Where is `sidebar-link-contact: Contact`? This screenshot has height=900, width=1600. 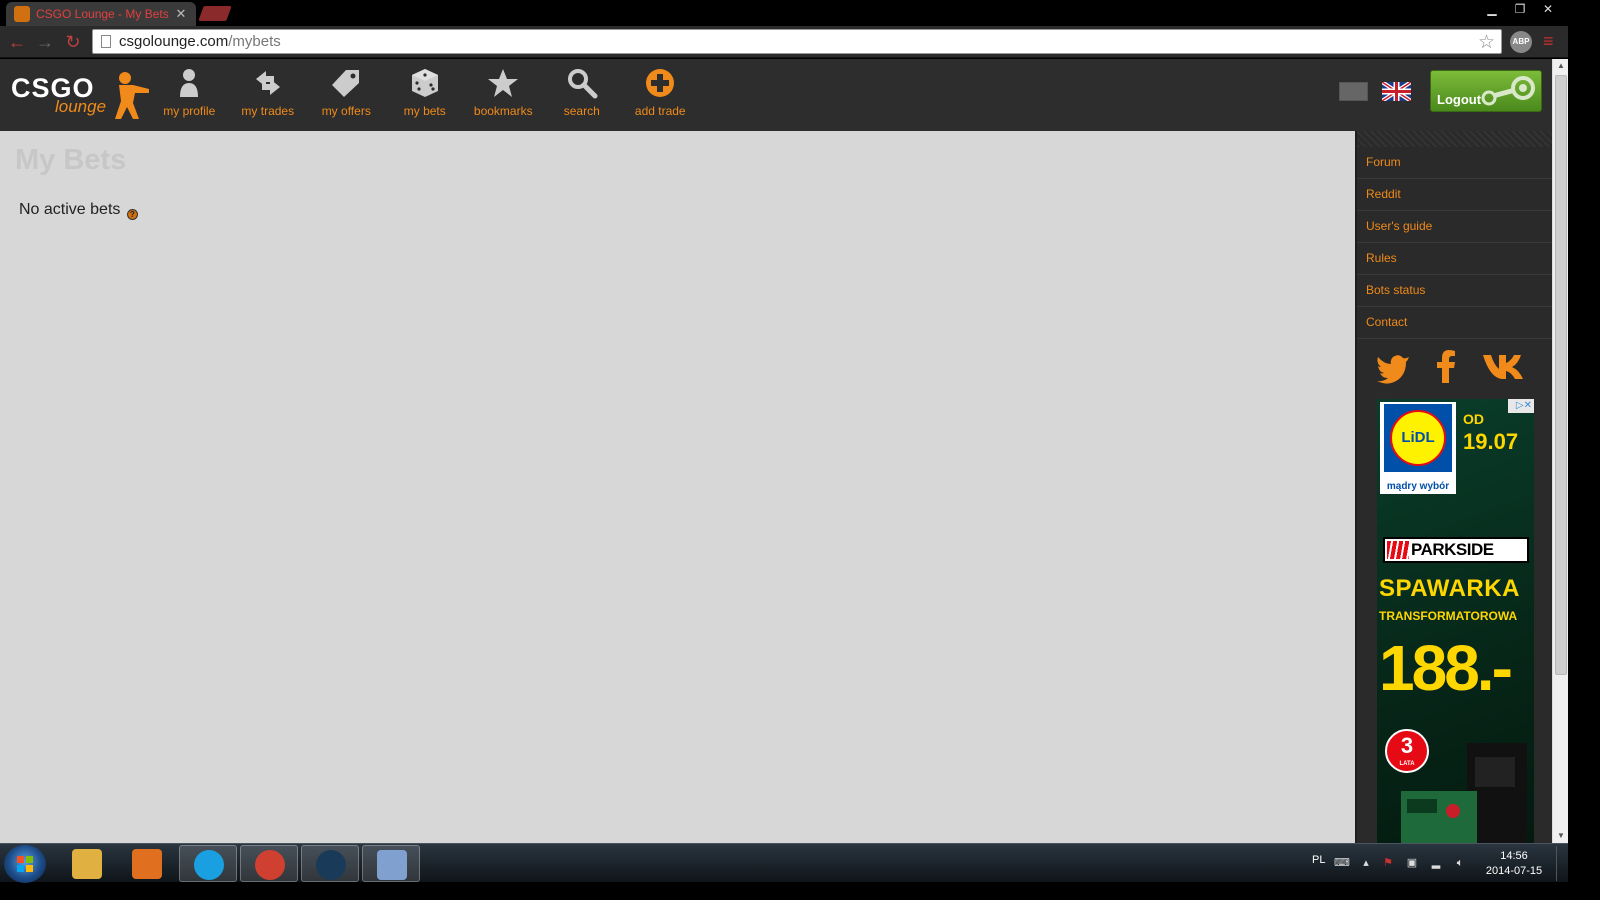
sidebar-link-contact: Contact is located at coordinates (1454, 323).